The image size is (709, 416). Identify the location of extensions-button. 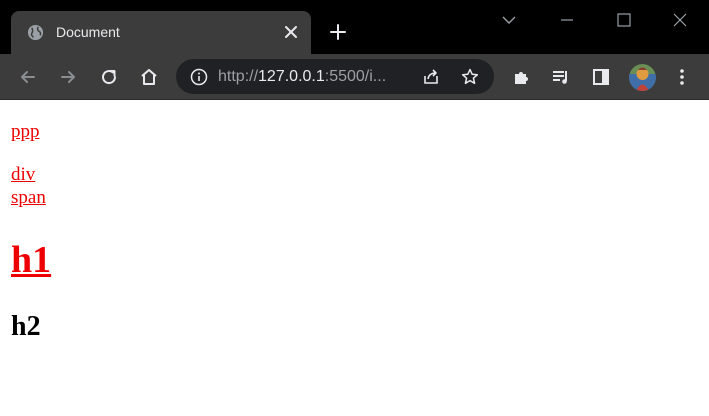
(522, 77).